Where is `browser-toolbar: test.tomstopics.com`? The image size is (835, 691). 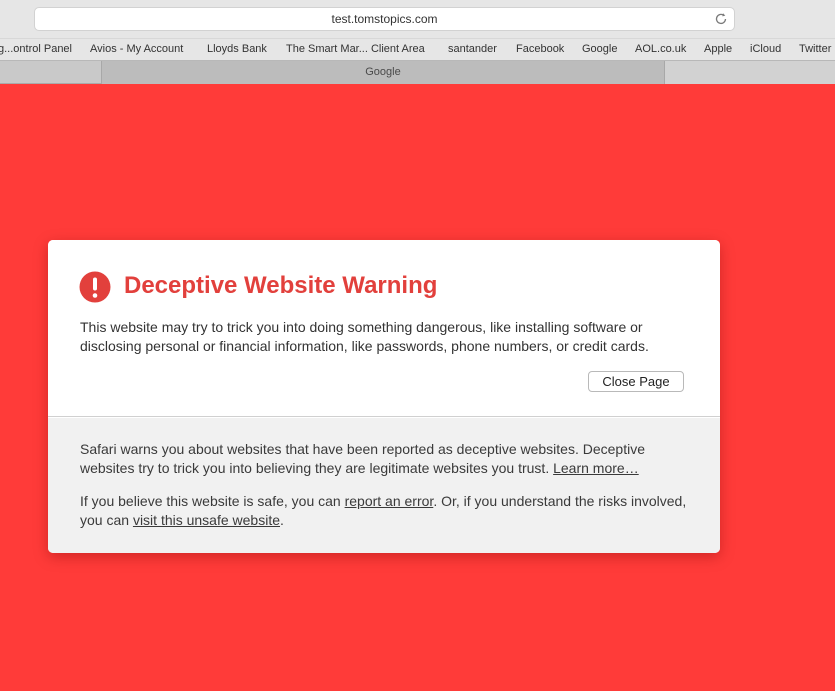 browser-toolbar: test.tomstopics.com is located at coordinates (417, 19).